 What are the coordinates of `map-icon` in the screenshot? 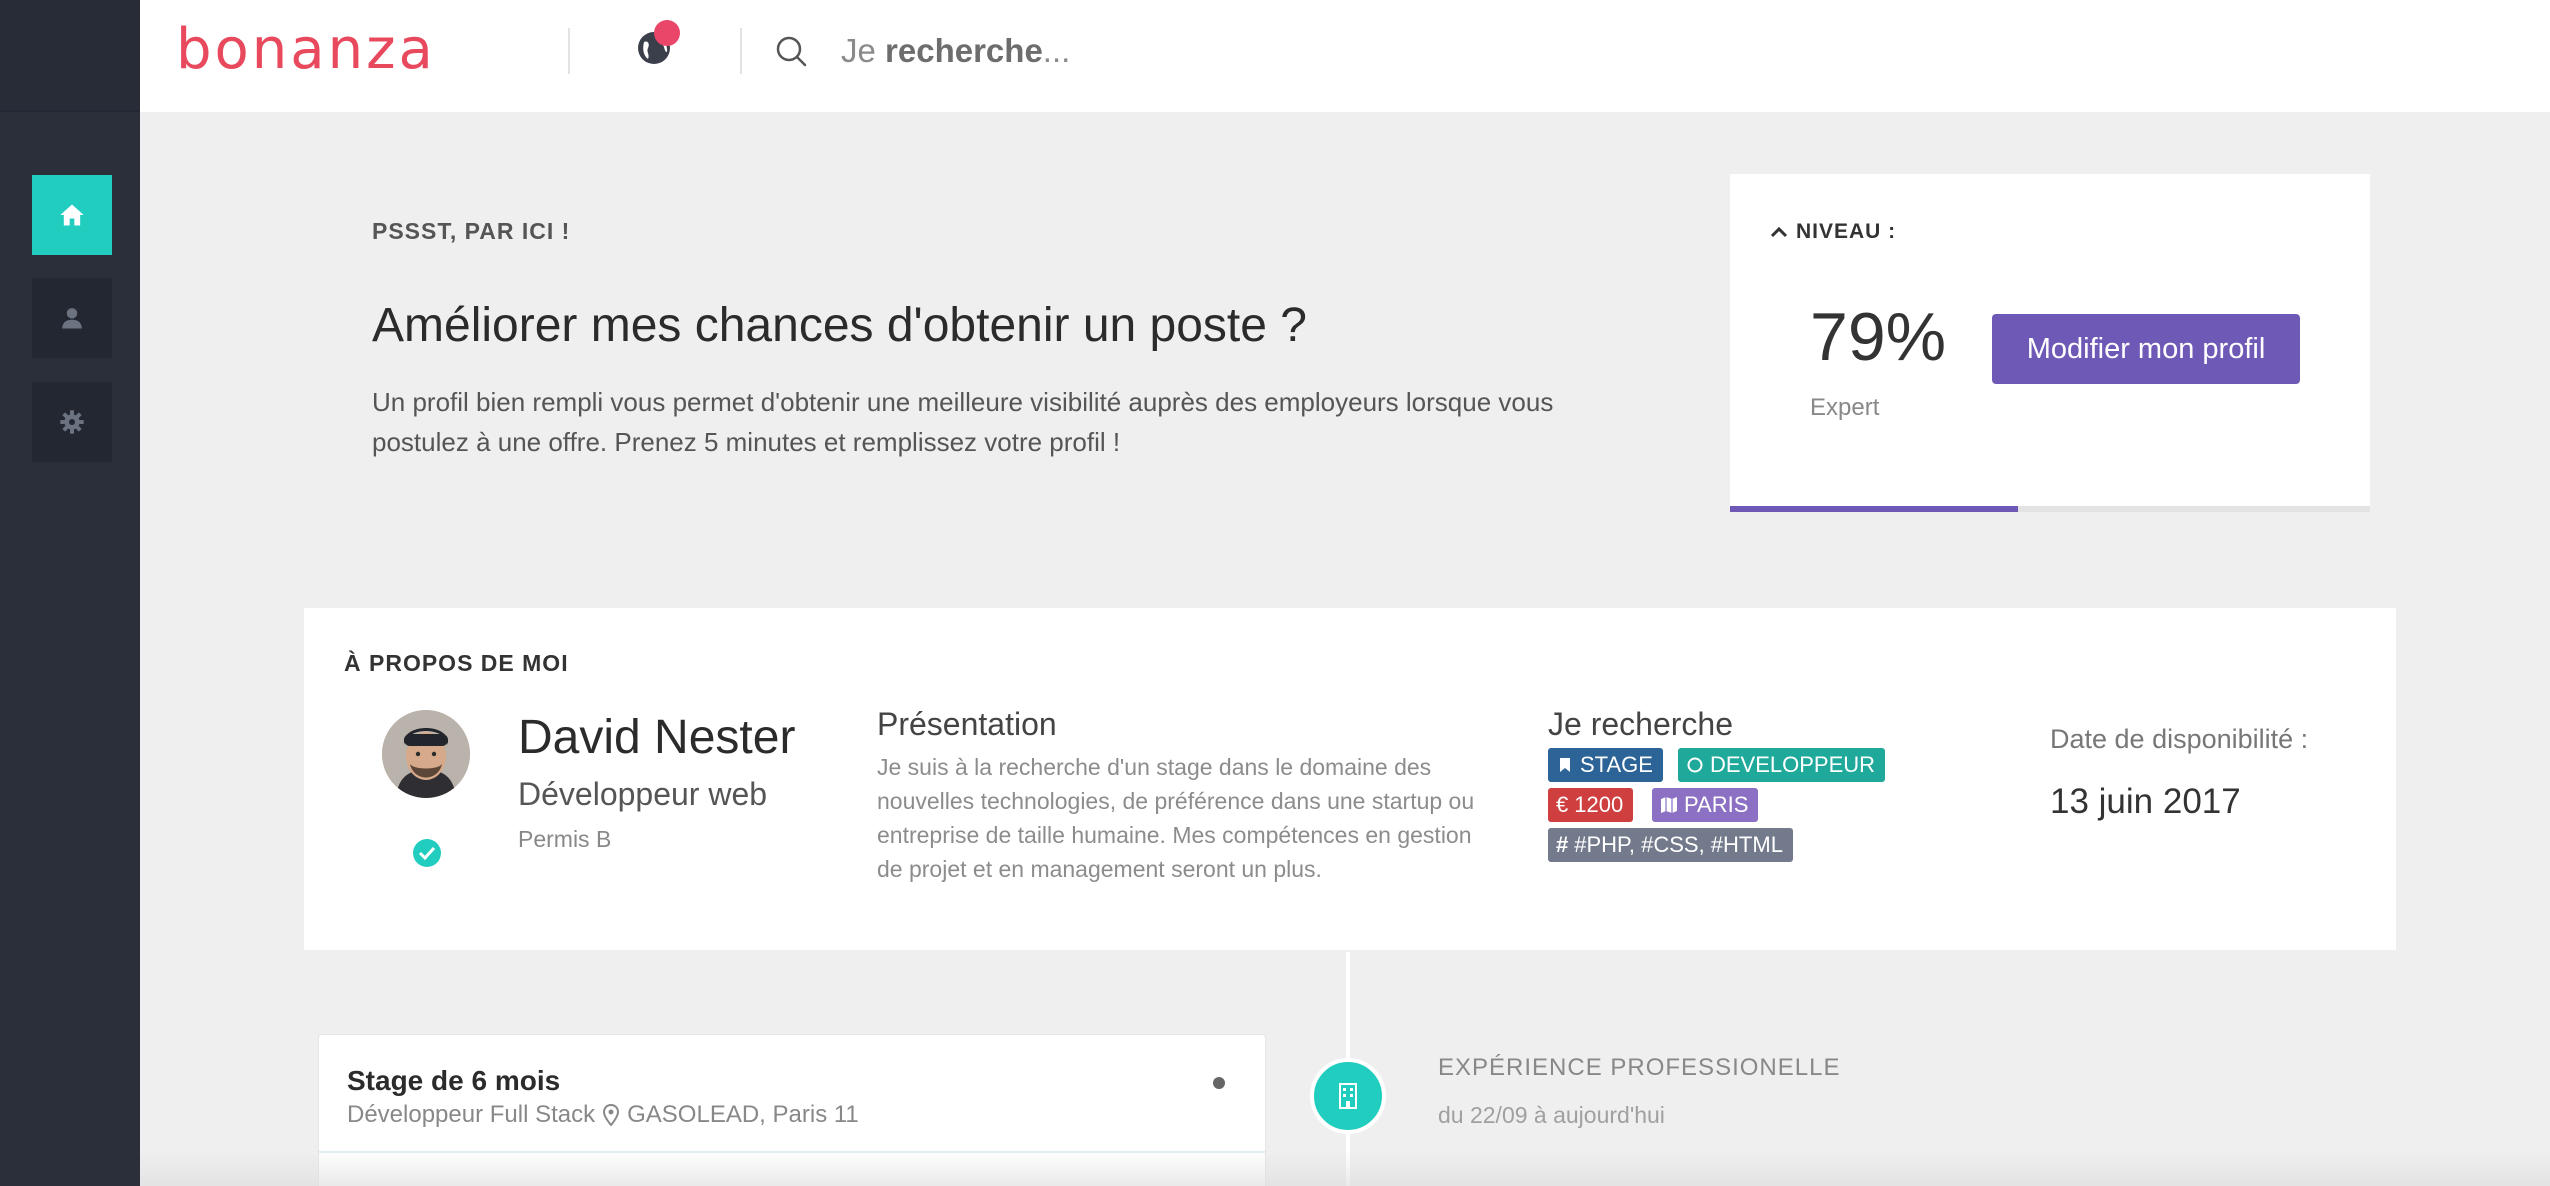 It's located at (1669, 805).